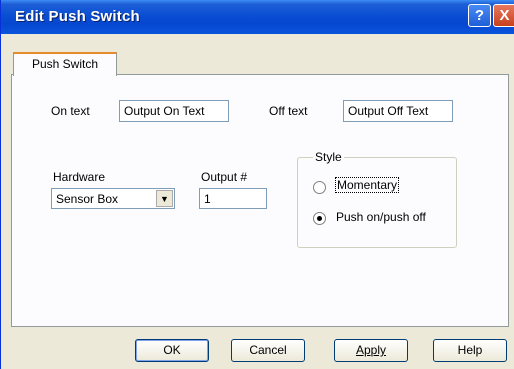 Image resolution: width=514 pixels, height=369 pixels. Describe the element at coordinates (164, 198) in the screenshot. I see `chevron-down-icon: ▼` at that location.